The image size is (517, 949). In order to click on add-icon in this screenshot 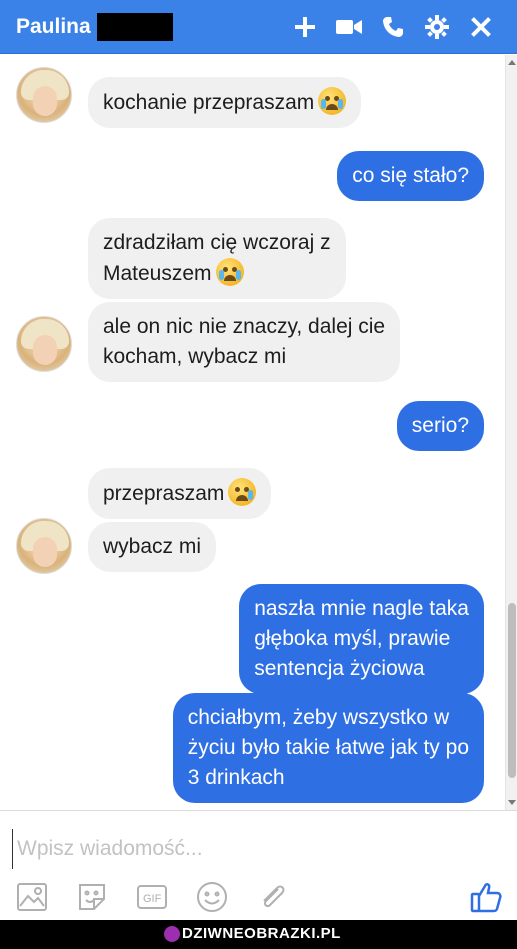, I will do `click(305, 27)`.